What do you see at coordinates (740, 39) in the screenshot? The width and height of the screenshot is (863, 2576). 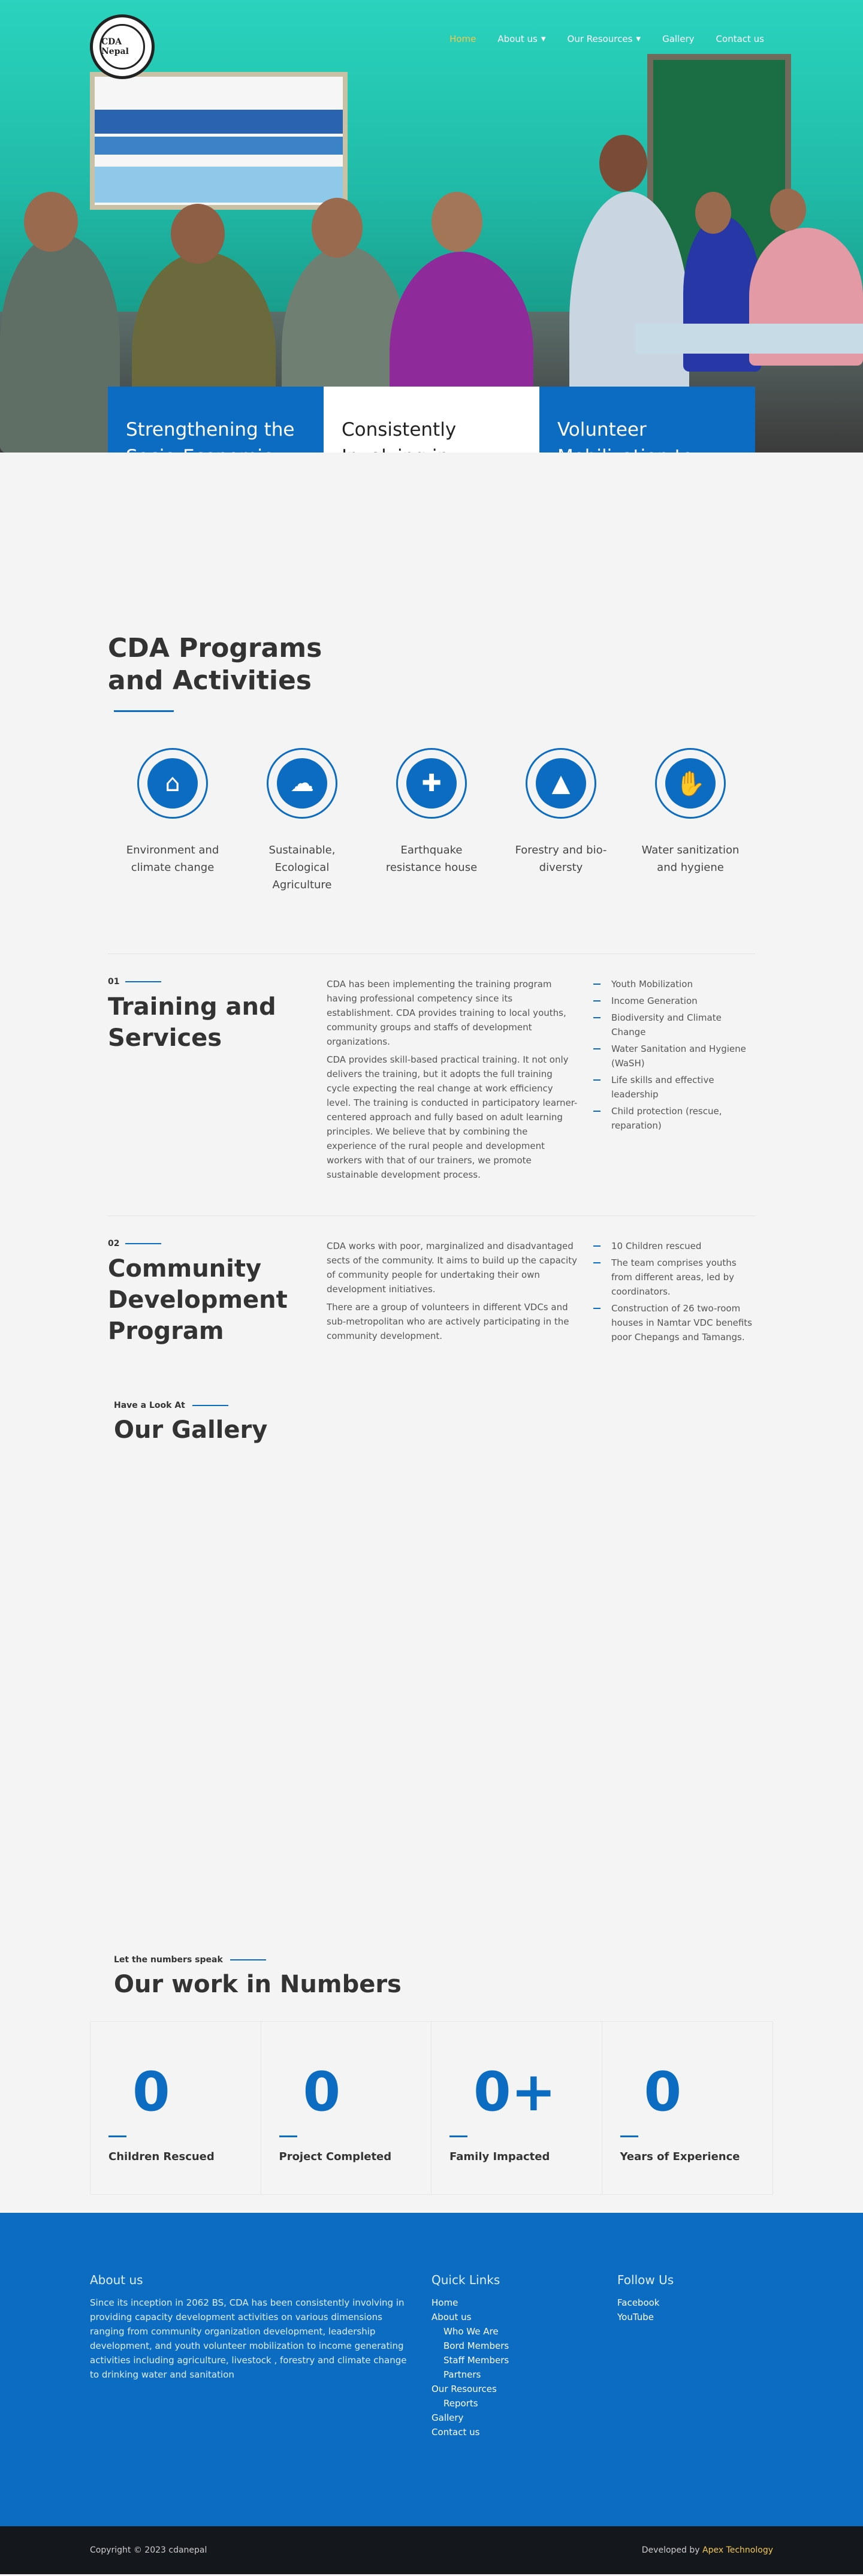 I see `nav-item-contact-us: Contact us` at bounding box center [740, 39].